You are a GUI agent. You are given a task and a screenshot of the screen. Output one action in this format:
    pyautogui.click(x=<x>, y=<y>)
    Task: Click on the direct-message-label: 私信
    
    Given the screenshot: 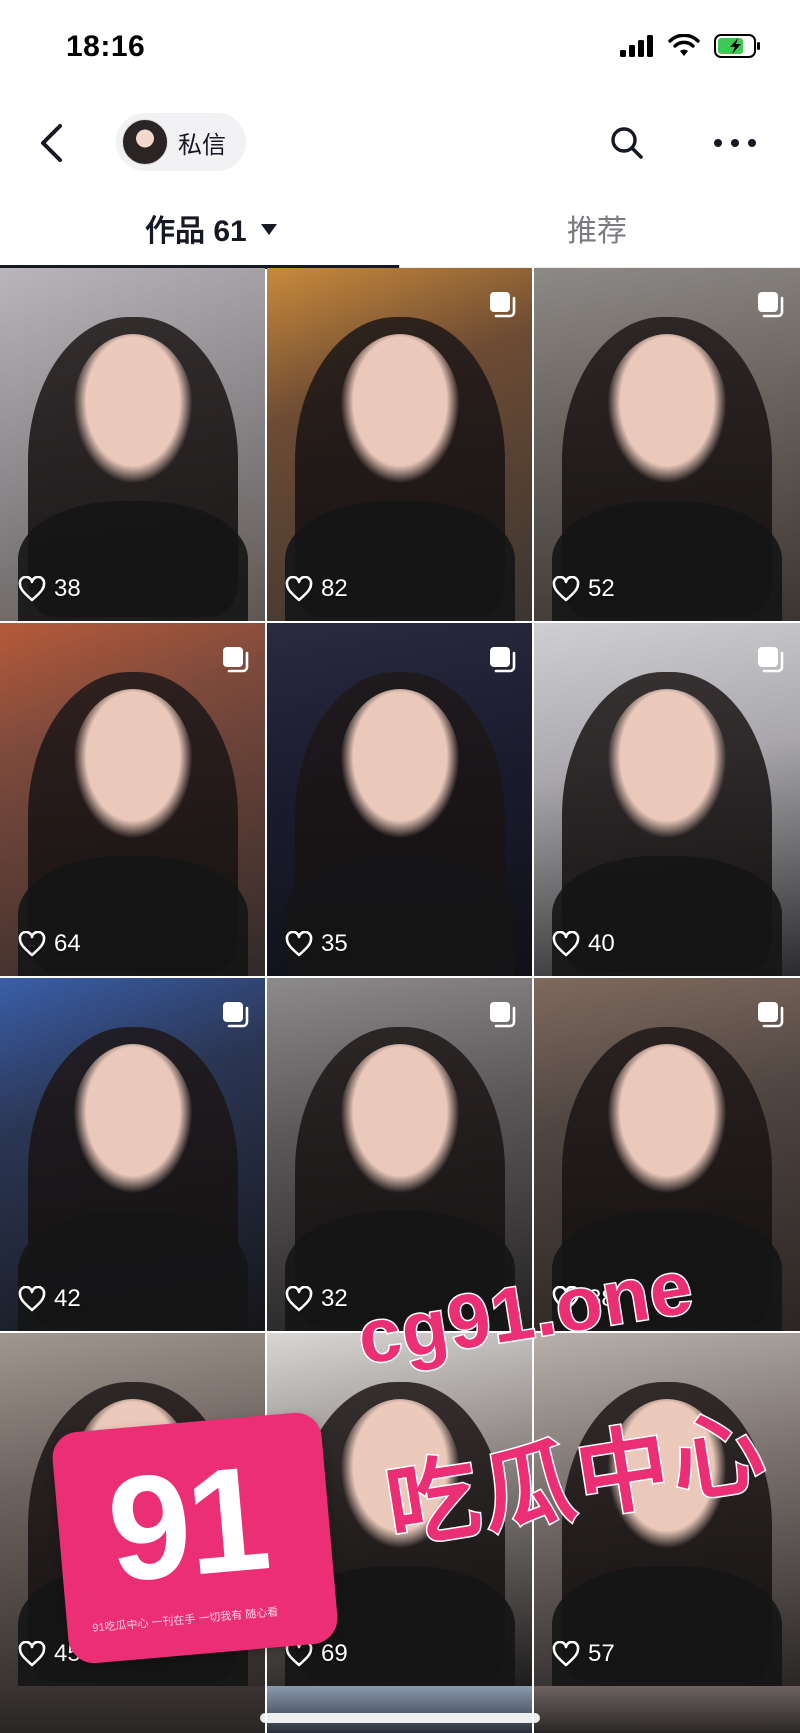 What is the action you would take?
    pyautogui.click(x=202, y=145)
    